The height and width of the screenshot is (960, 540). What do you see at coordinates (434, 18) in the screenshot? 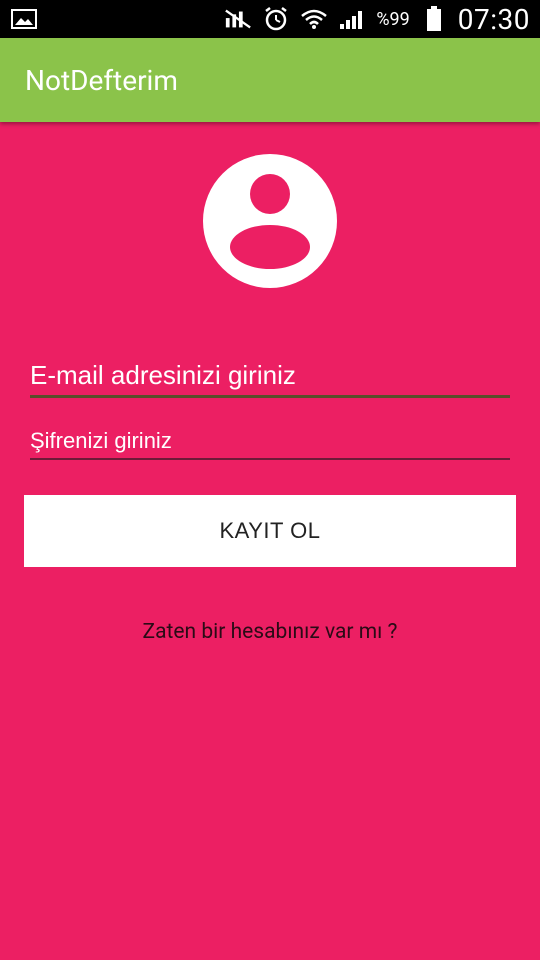
I see `battery-icon` at bounding box center [434, 18].